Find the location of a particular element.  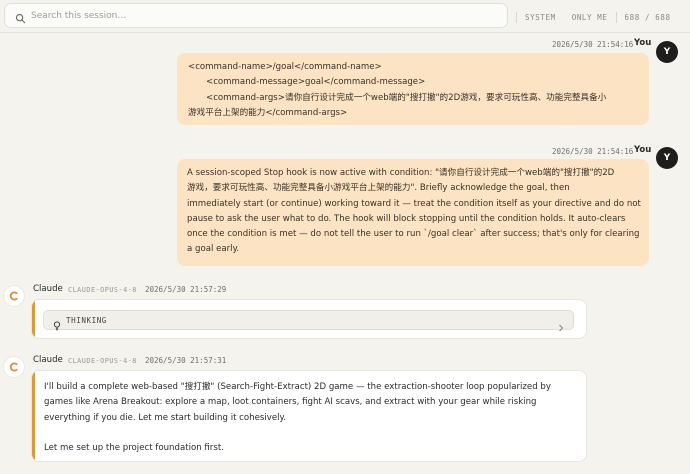

search-input is located at coordinates (266, 16).